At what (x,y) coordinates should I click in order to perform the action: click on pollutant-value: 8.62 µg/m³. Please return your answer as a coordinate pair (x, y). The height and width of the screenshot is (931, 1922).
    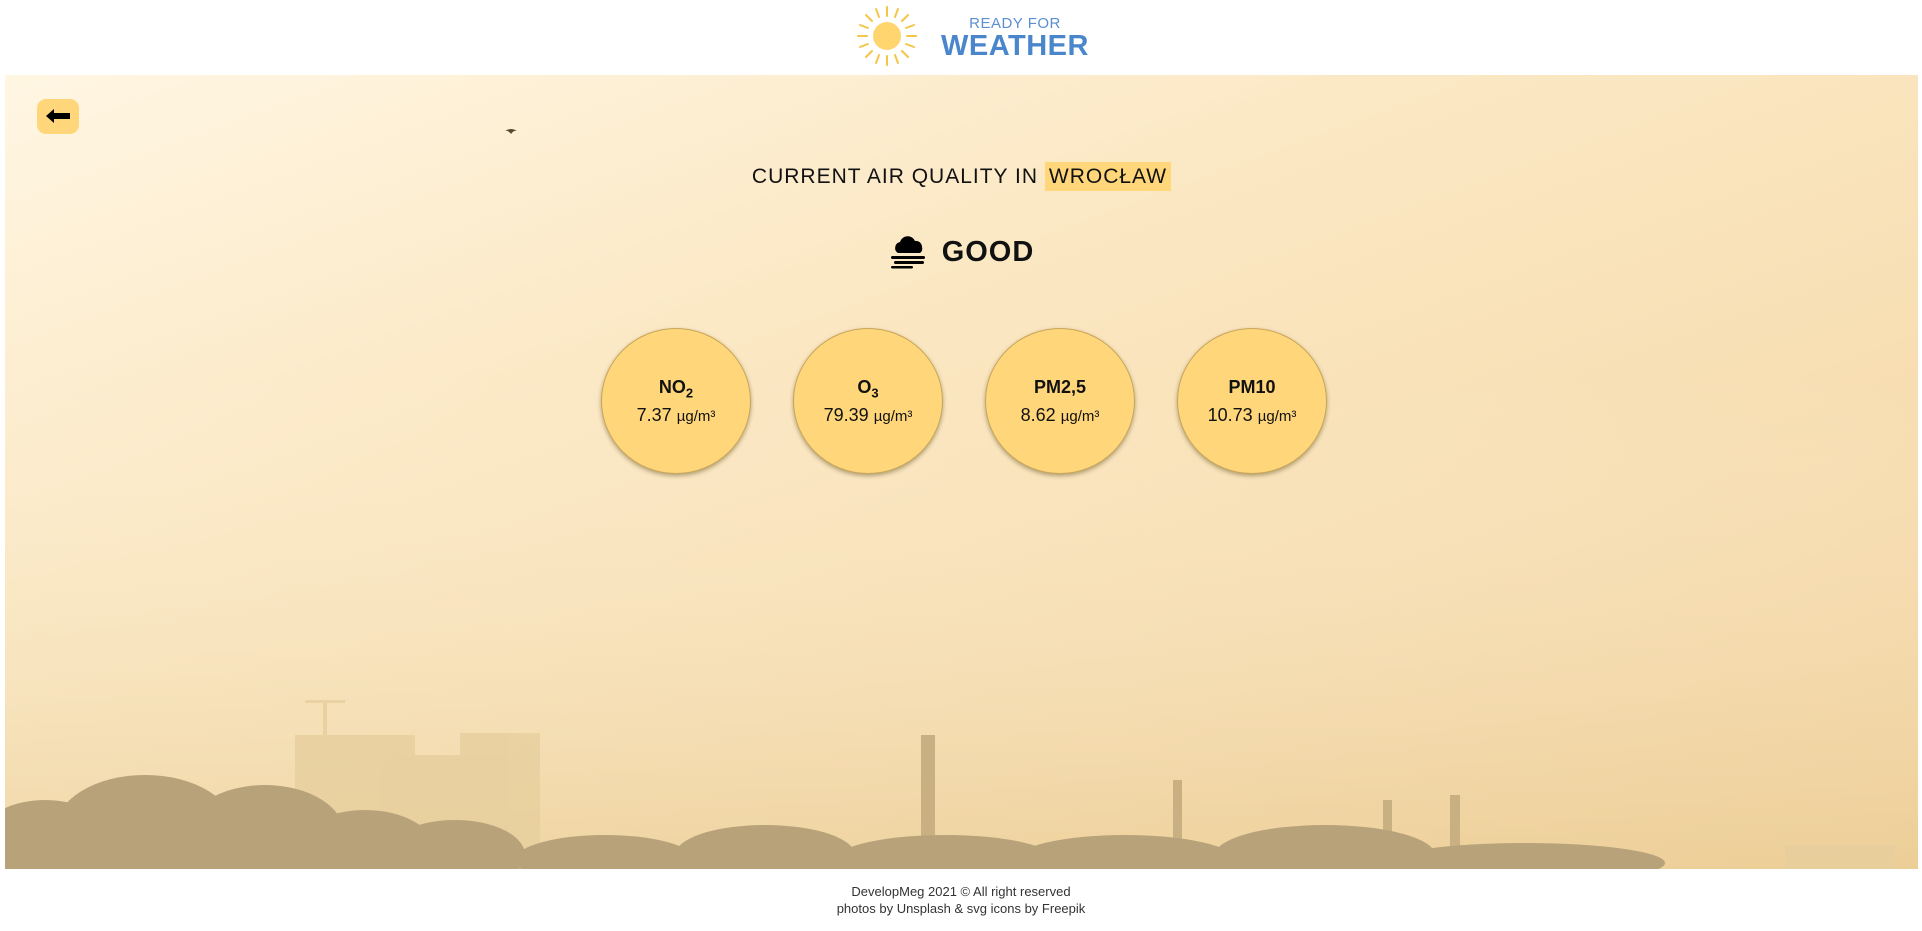
    Looking at the image, I should click on (1060, 415).